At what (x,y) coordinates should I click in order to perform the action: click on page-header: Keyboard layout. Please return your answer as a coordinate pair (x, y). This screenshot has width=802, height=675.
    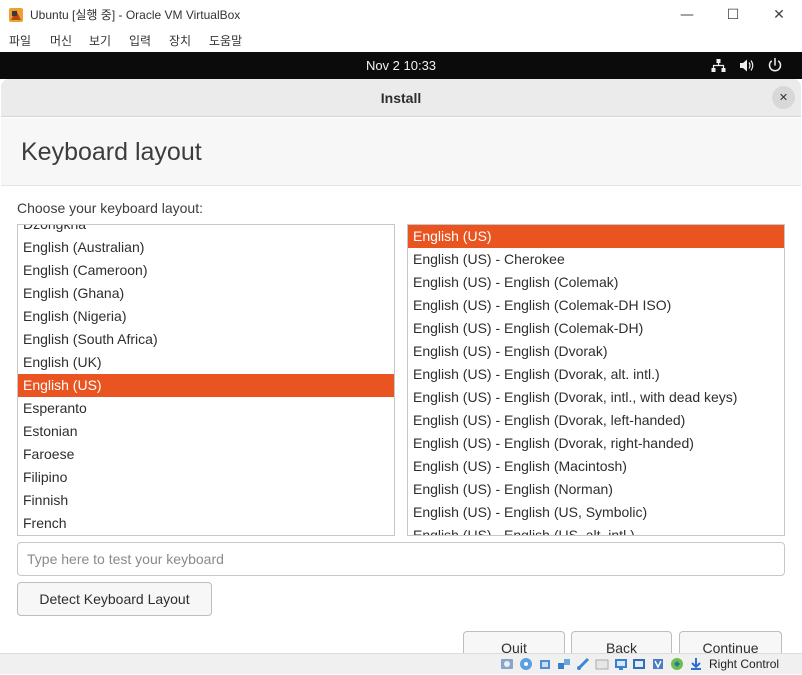
    Looking at the image, I should click on (401, 152).